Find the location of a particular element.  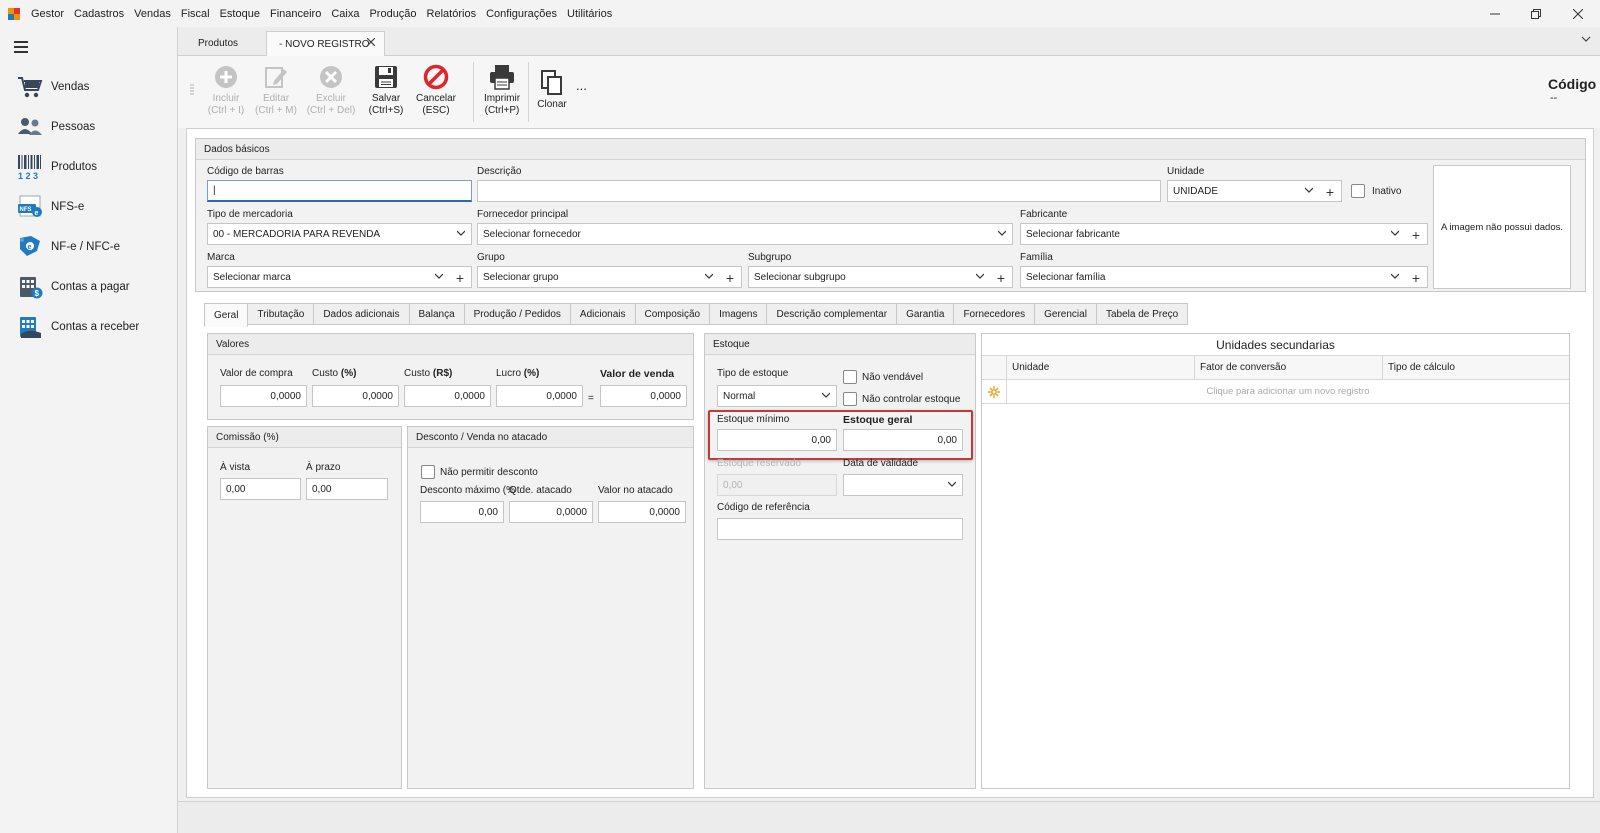

valor-atacado-input: 0,0000 is located at coordinates (642, 512).